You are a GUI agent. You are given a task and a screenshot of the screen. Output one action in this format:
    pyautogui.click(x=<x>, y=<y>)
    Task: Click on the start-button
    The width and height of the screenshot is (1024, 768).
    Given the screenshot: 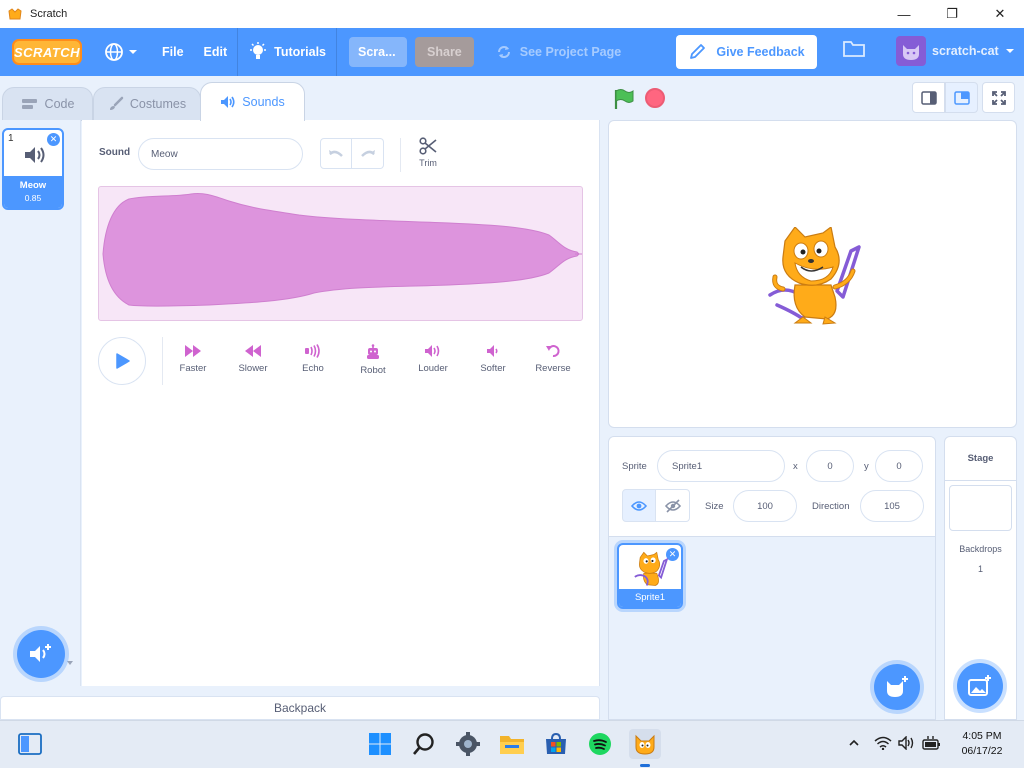 What is the action you would take?
    pyautogui.click(x=380, y=744)
    